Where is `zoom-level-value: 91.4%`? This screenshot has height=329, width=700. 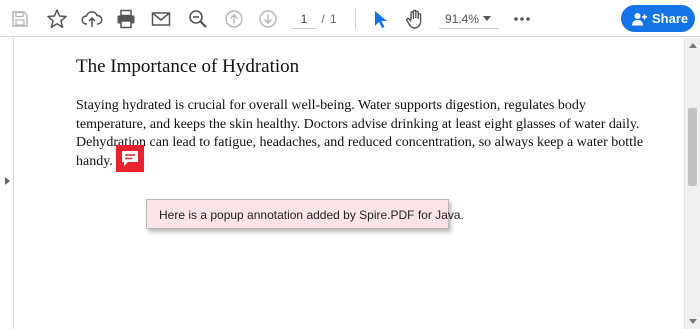
zoom-level-value: 91.4% is located at coordinates (462, 19).